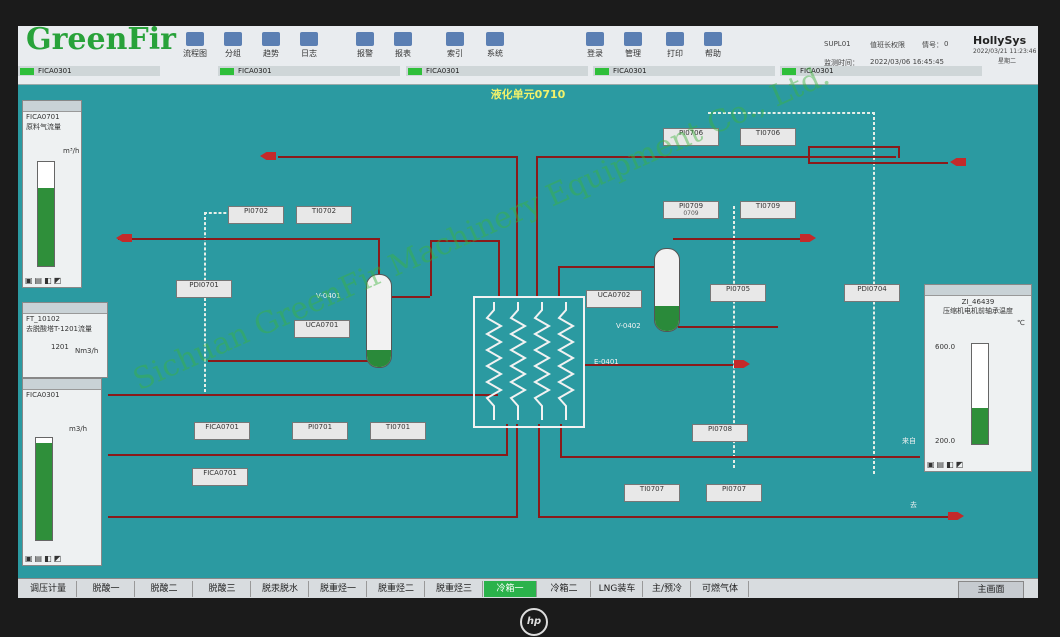  What do you see at coordinates (222, 431) in the screenshot?
I see `tag-fica0701: FICA0701` at bounding box center [222, 431].